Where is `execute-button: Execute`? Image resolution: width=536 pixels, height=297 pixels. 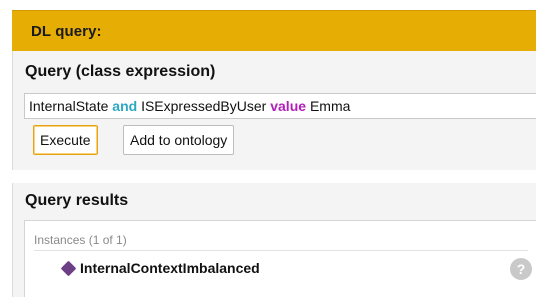
execute-button: Execute is located at coordinates (65, 140).